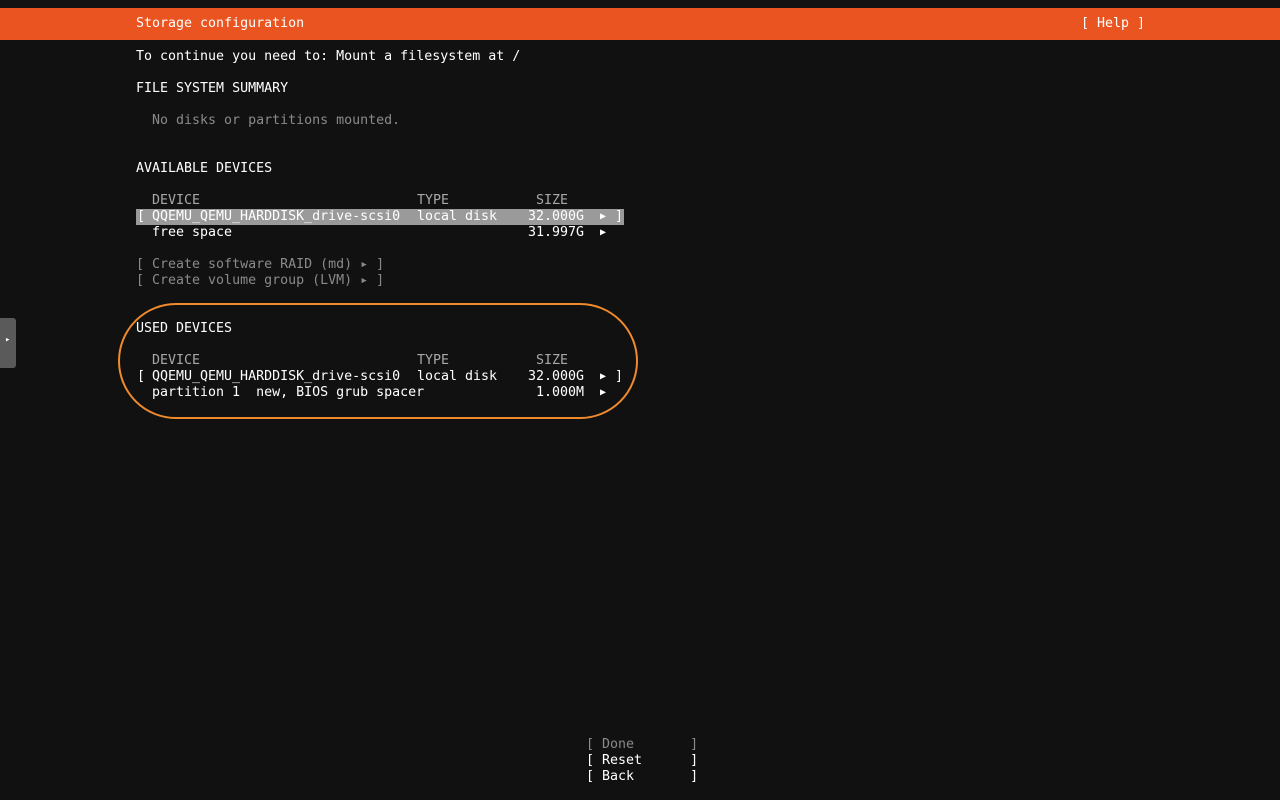  What do you see at coordinates (212, 88) in the screenshot?
I see `filesystem-summary-heading: FILE SYSTEM SUMMARY` at bounding box center [212, 88].